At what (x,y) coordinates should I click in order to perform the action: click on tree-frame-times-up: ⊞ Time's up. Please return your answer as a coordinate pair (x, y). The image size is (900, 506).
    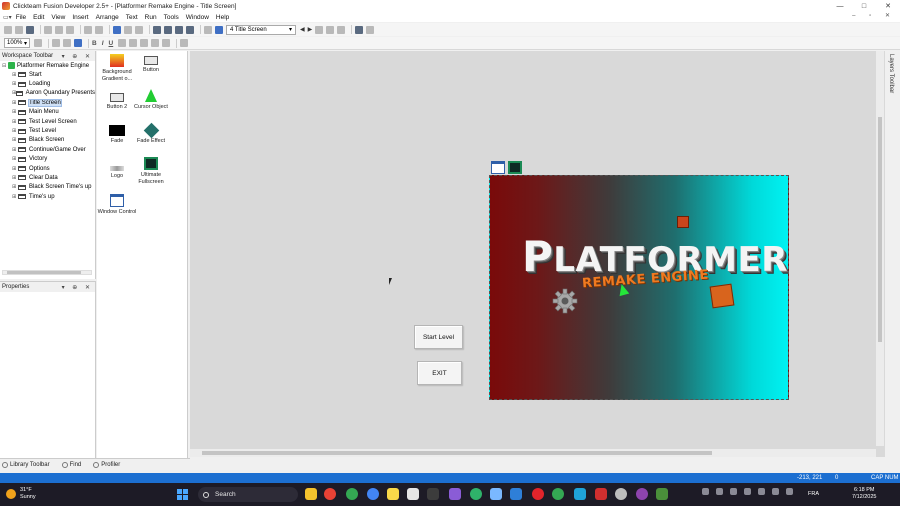
    Looking at the image, I should click on (47, 196).